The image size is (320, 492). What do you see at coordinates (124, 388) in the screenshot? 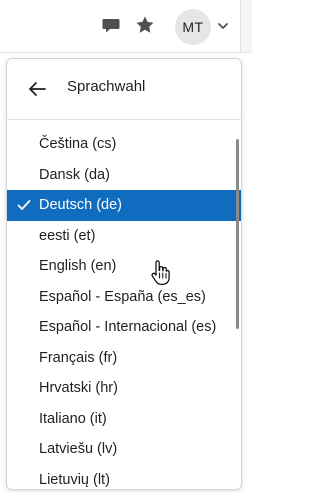
I see `language-option: Hrvatski (hr)` at bounding box center [124, 388].